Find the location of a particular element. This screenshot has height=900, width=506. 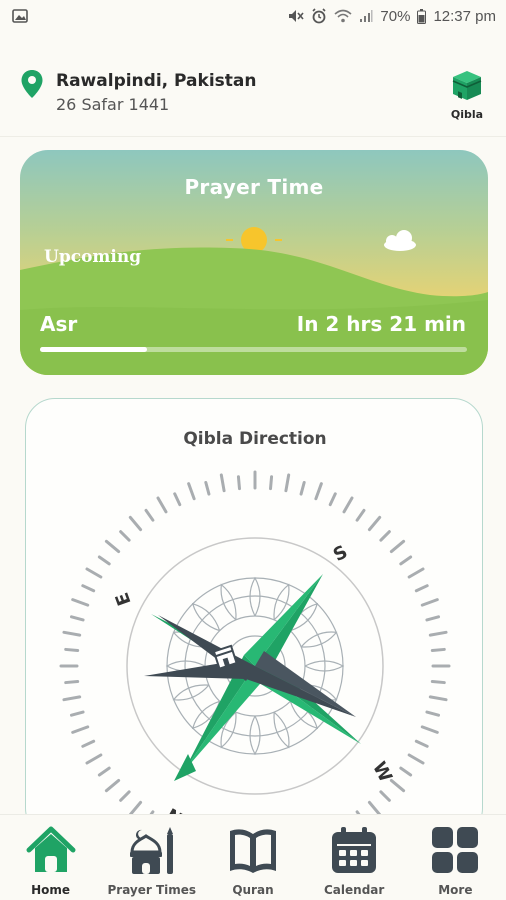

nav-item-home: Home is located at coordinates (50, 857).